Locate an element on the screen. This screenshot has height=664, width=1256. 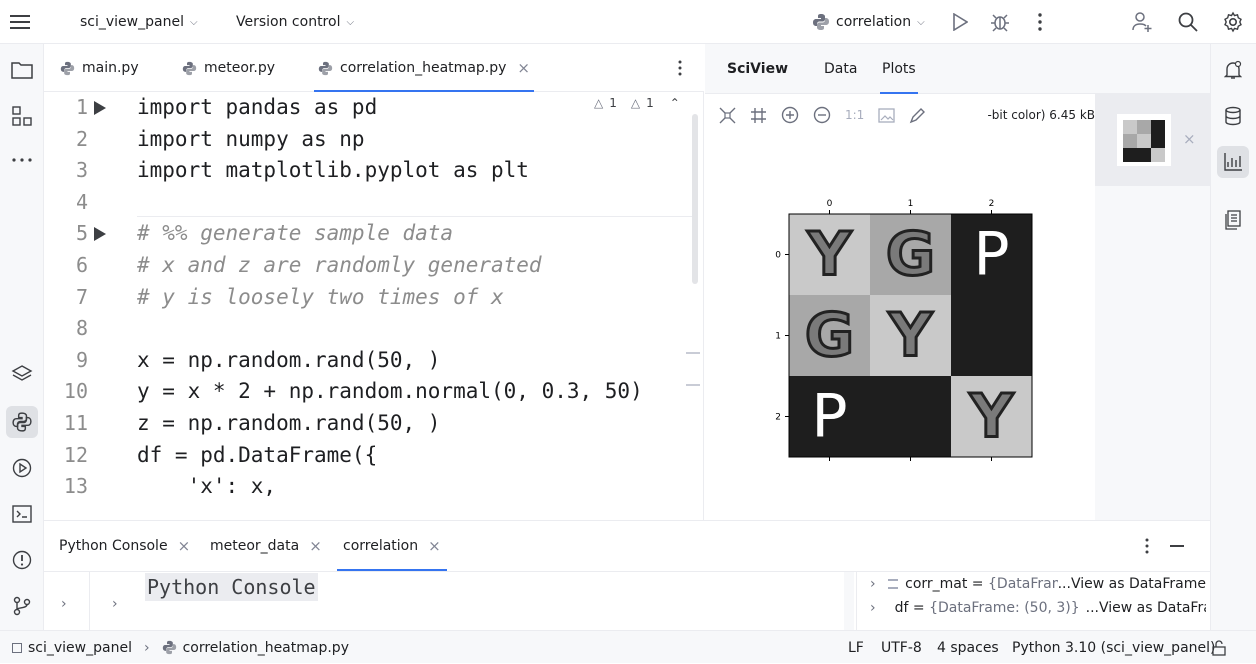
minimize-icon is located at coordinates (1177, 546).